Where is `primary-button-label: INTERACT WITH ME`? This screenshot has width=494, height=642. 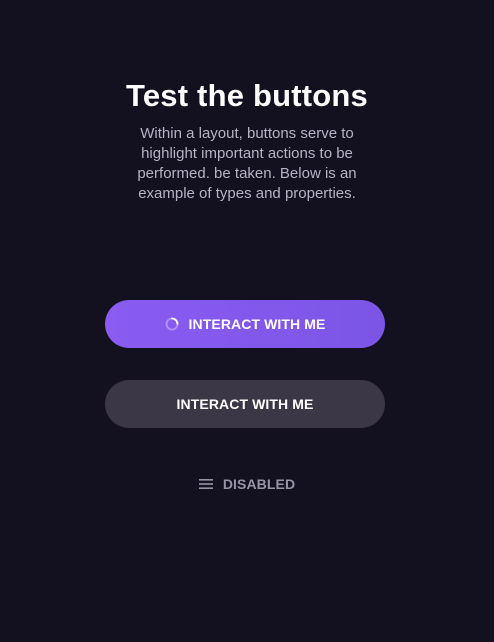
primary-button-label: INTERACT WITH ME is located at coordinates (257, 324).